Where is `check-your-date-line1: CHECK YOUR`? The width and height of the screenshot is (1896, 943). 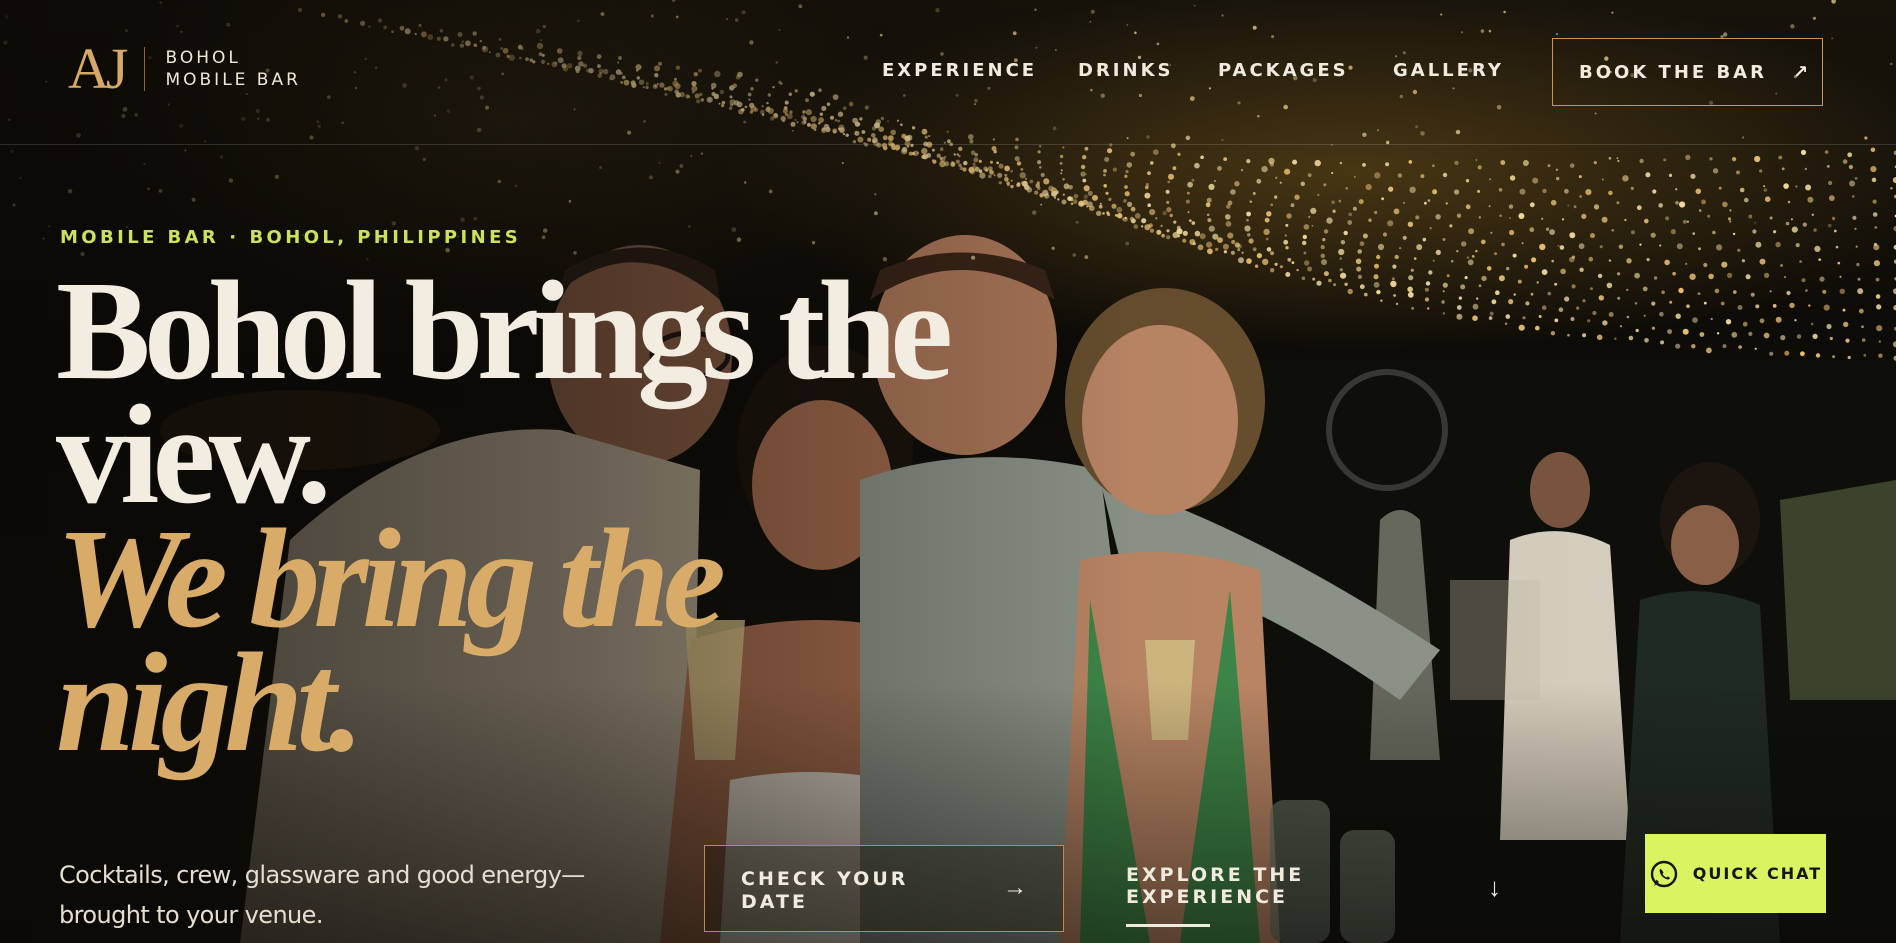
check-your-date-line1: CHECK YOUR is located at coordinates (825, 879).